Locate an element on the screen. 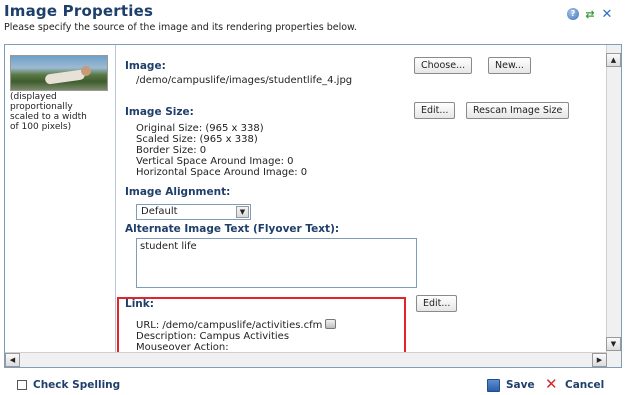 This screenshot has height=395, width=627. horizontal-scrollbar: ◀ ▶ is located at coordinates (306, 359).